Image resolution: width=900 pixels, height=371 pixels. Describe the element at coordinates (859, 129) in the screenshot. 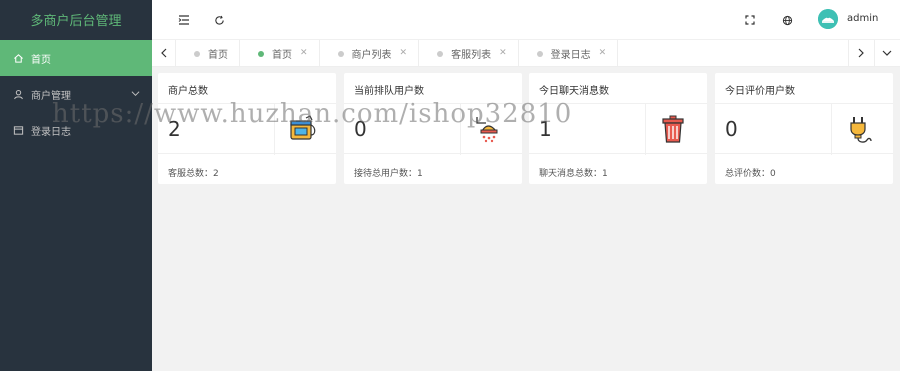

I see `plug-icon` at that location.